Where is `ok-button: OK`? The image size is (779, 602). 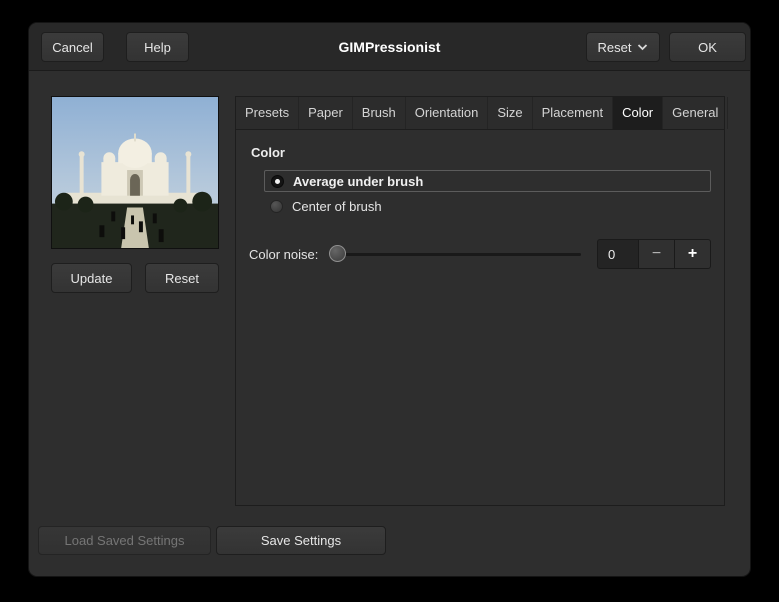 ok-button: OK is located at coordinates (707, 47).